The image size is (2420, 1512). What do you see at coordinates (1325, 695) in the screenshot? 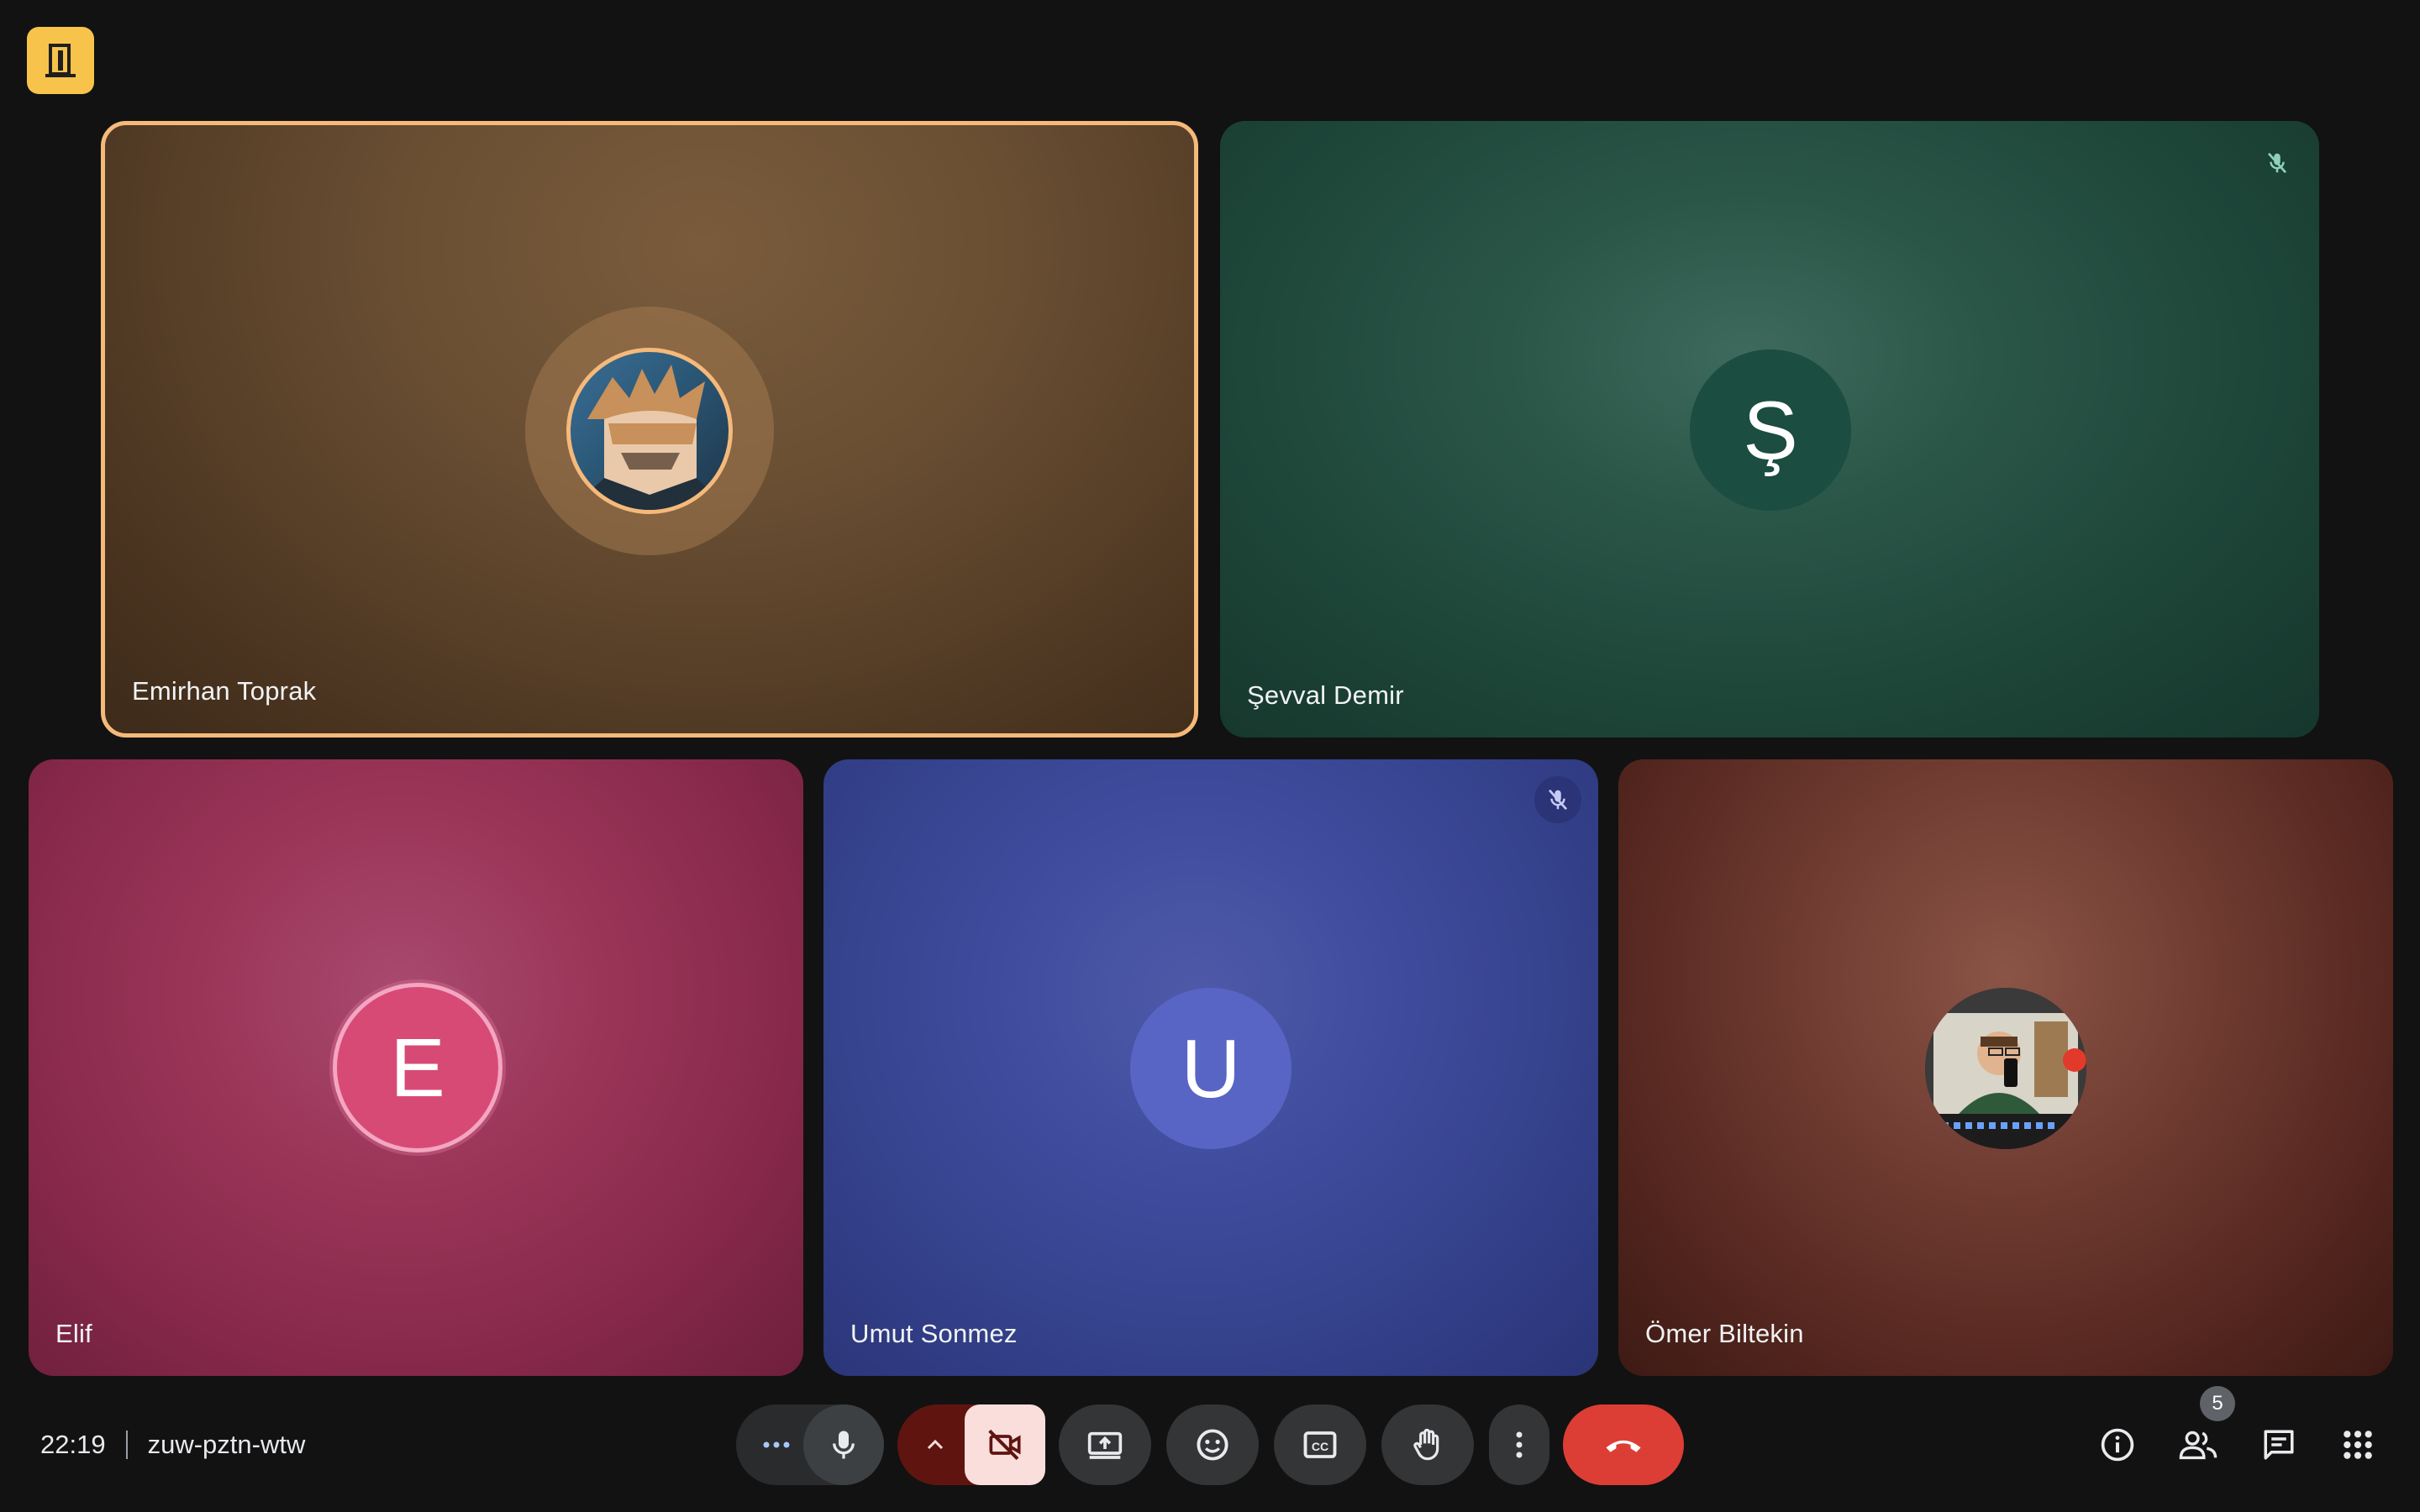
I see `participant-name: Şevval Demir` at bounding box center [1325, 695].